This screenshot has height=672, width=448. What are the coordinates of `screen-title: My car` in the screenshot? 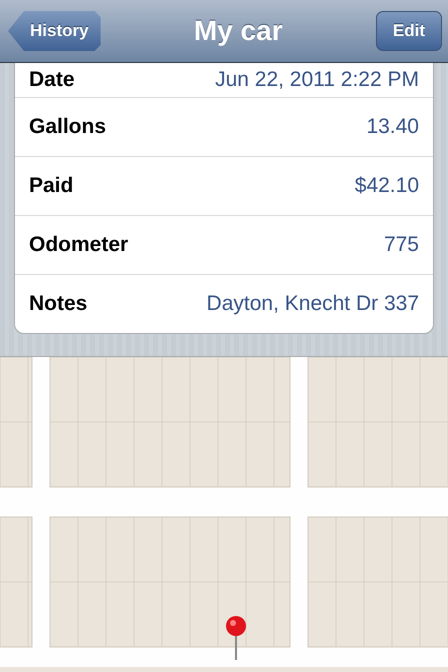 It's located at (238, 31).